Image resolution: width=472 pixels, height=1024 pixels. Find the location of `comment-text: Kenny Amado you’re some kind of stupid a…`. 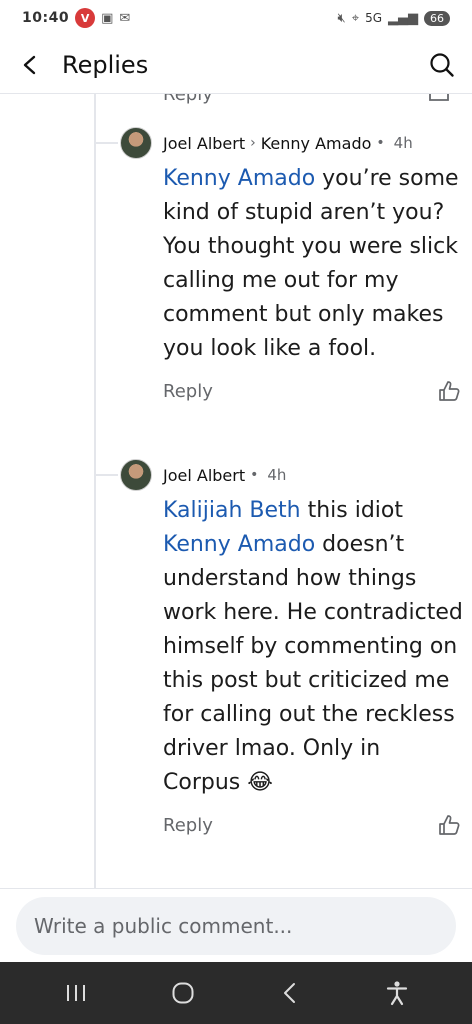

comment-text: Kenny Amado you’re some kind of stupid a… is located at coordinates (313, 264).